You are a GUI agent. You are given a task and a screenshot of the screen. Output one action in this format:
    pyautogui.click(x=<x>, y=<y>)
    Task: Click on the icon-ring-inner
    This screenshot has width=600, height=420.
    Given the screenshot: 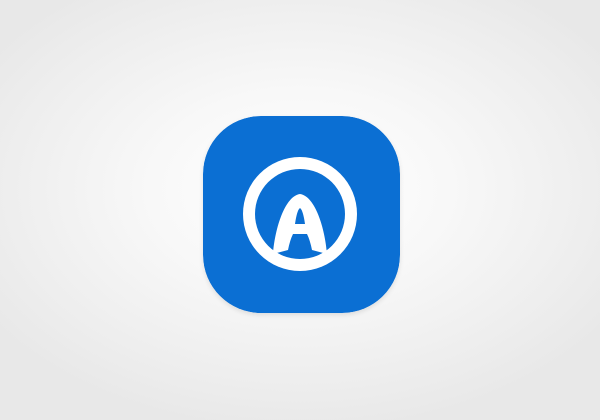 What is the action you would take?
    pyautogui.click(x=300, y=214)
    